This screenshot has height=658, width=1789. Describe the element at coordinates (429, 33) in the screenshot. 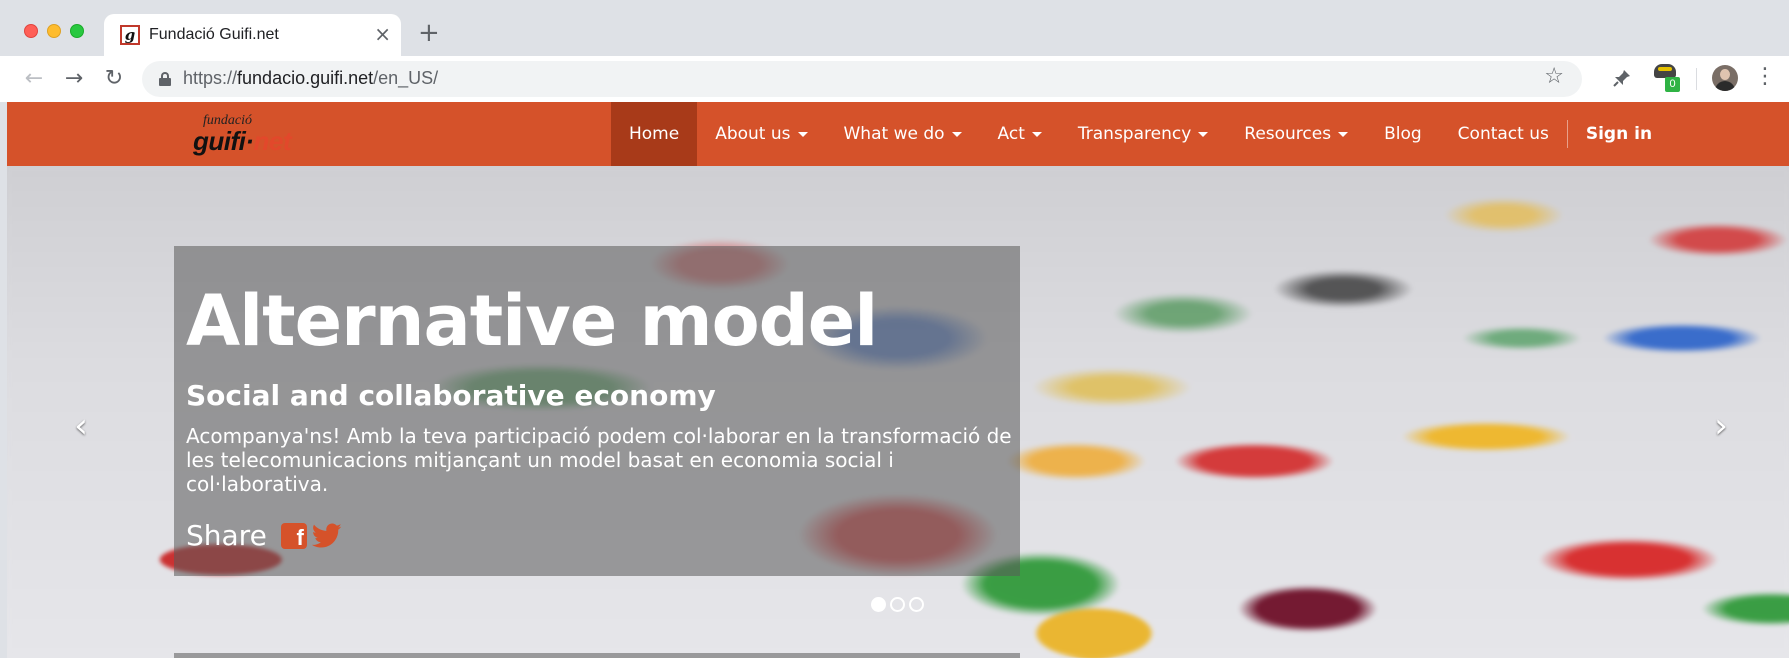

I see `new-tab-button: +` at that location.